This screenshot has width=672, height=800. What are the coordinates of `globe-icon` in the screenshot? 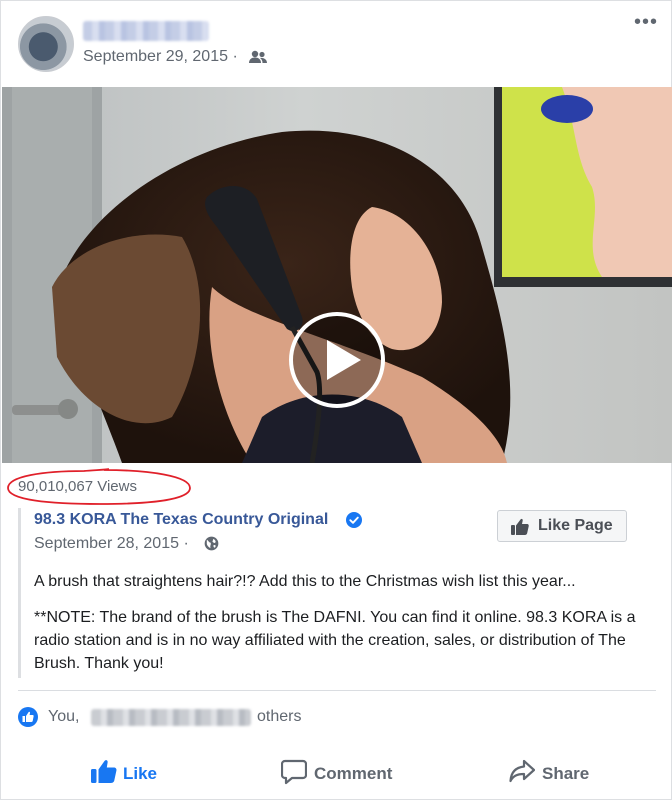 It's located at (211, 543).